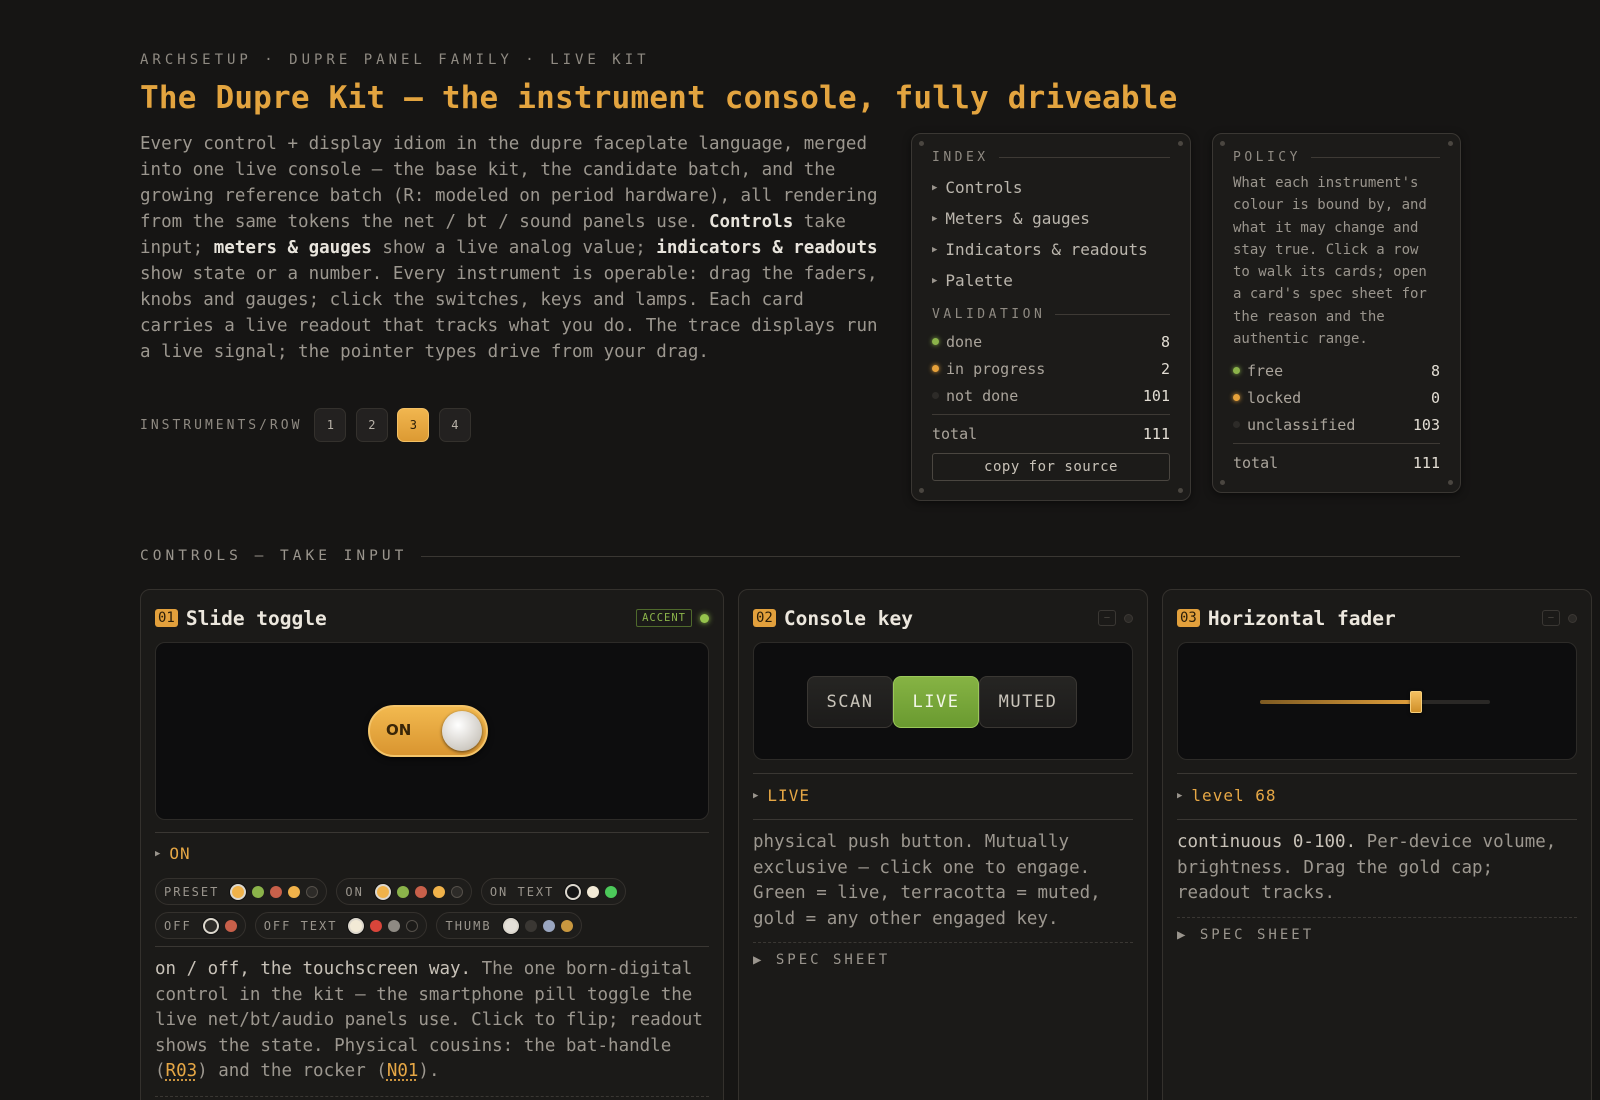  What do you see at coordinates (428, 731) in the screenshot?
I see `slide-toggle: ON` at bounding box center [428, 731].